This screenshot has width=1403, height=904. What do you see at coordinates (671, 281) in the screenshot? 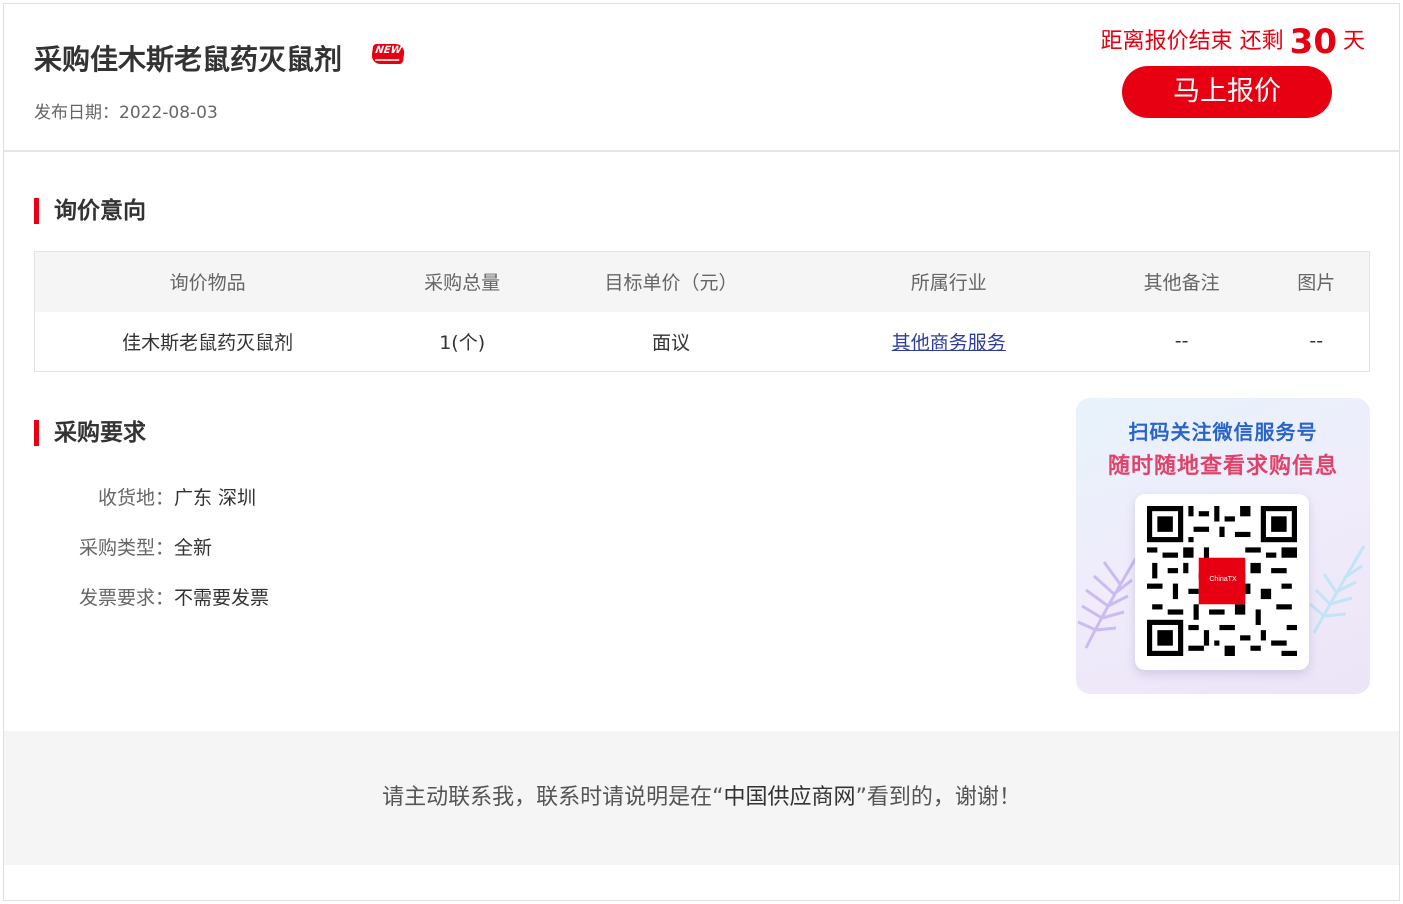
I see `col-header-price: 目标单价（元）` at bounding box center [671, 281].